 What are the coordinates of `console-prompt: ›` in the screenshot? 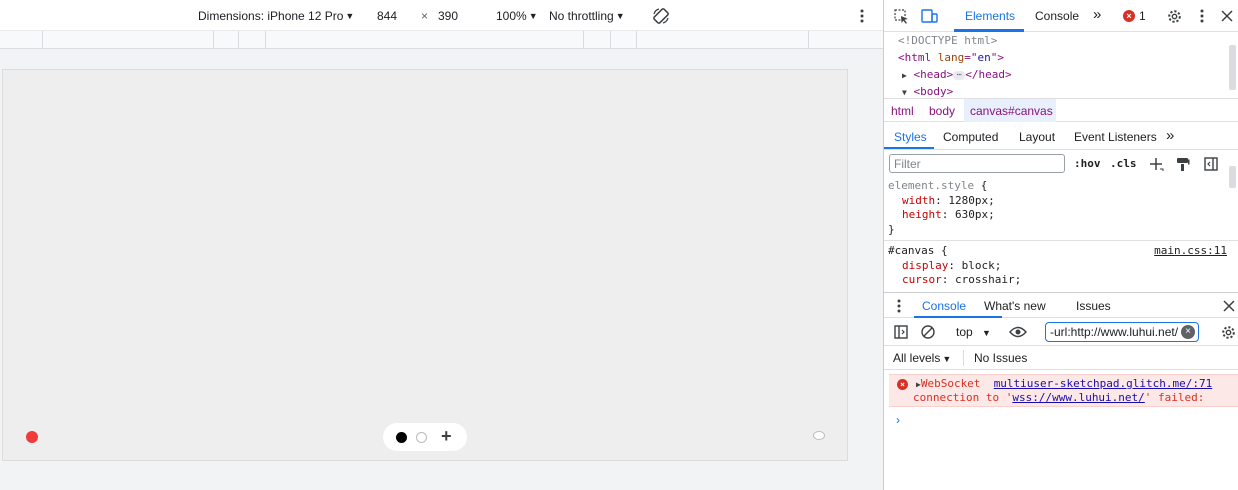 It's located at (898, 420).